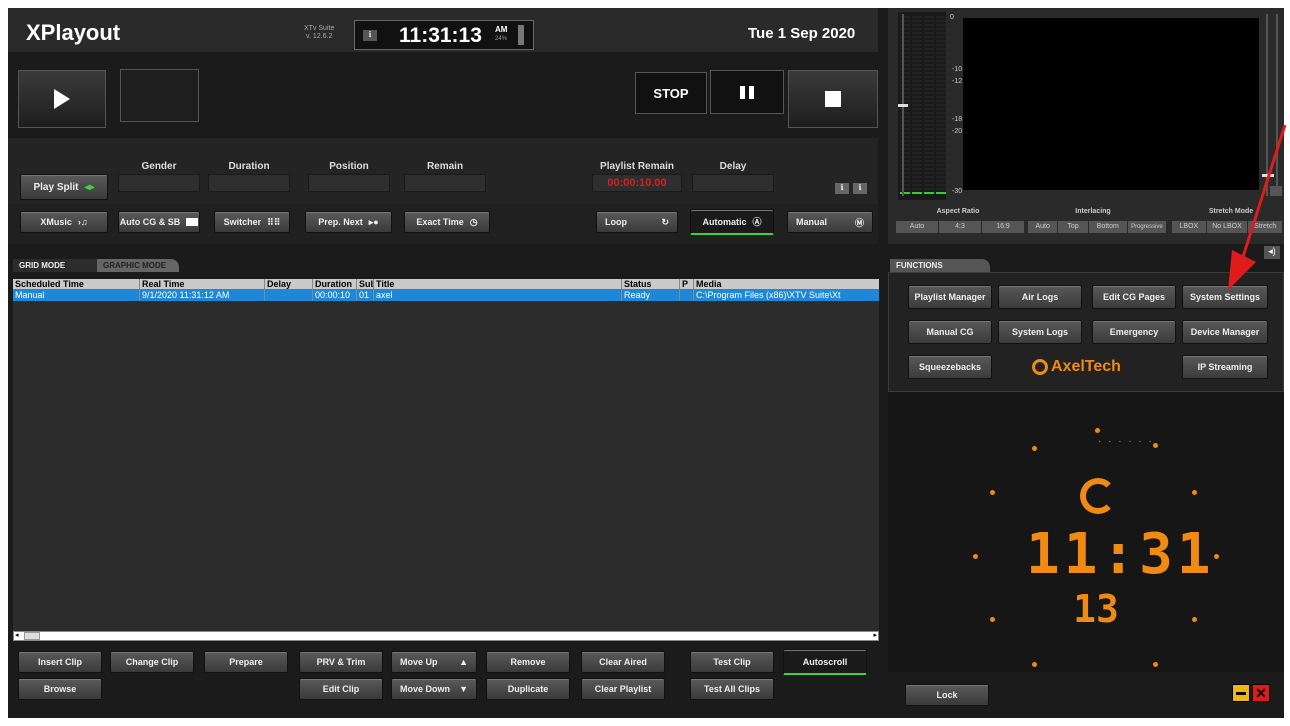  What do you see at coordinates (76, 284) in the screenshot?
I see `col-scheduled-time: Scheduled Time` at bounding box center [76, 284].